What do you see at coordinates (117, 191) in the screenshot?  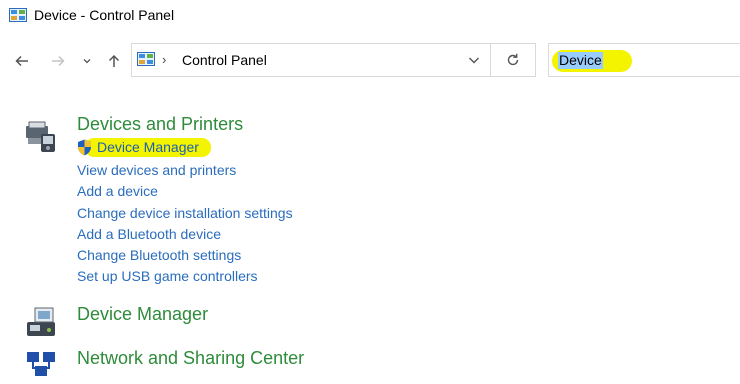 I see `link-add-device: Add a device` at bounding box center [117, 191].